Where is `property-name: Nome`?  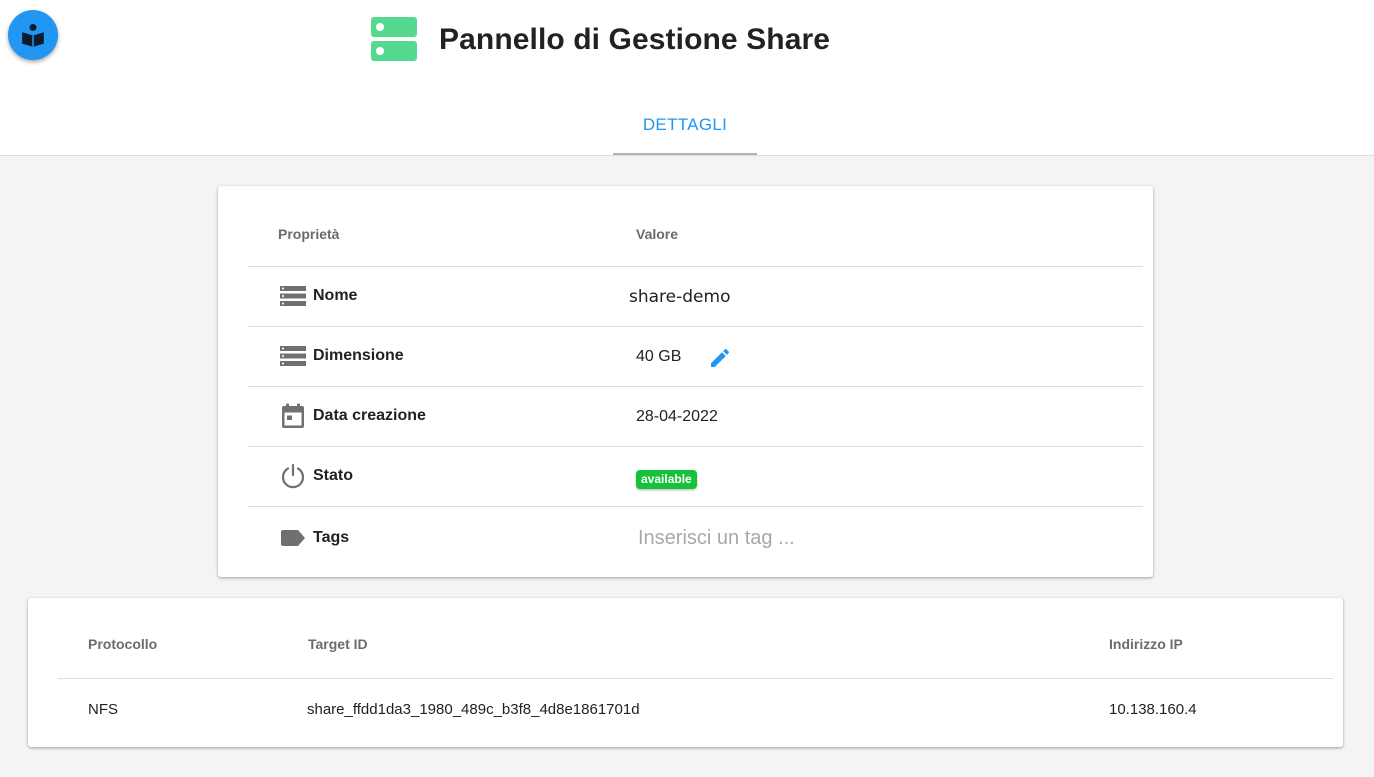 property-name: Nome is located at coordinates (318, 296).